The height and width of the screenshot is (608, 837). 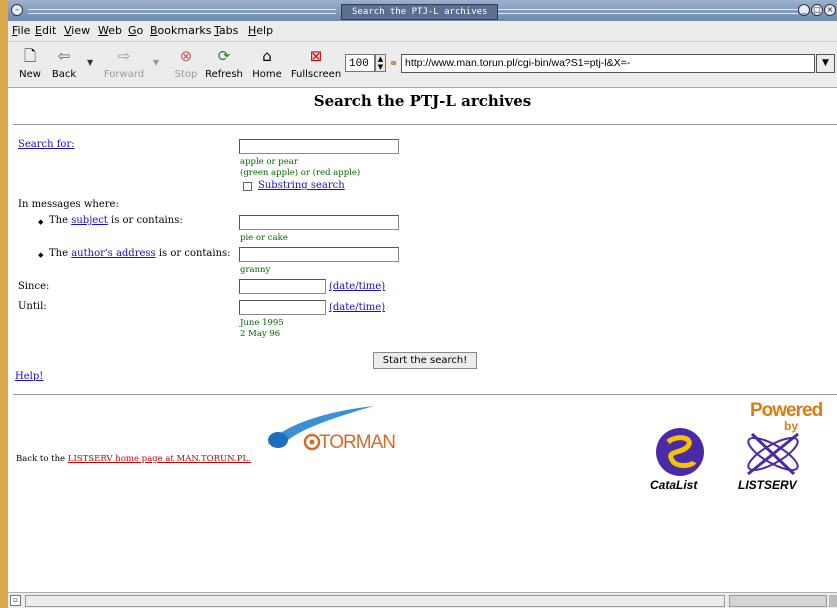 I want to click on author-input, so click(x=319, y=254).